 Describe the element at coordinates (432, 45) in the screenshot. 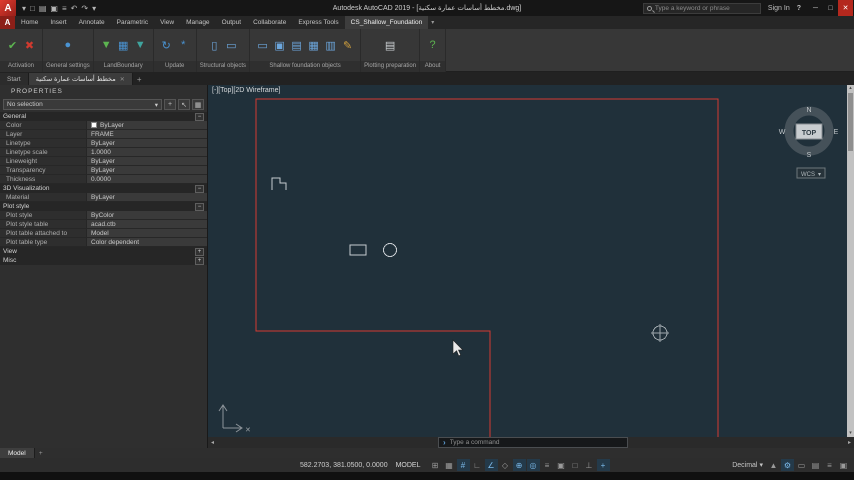

I see `about-button: ?` at that location.